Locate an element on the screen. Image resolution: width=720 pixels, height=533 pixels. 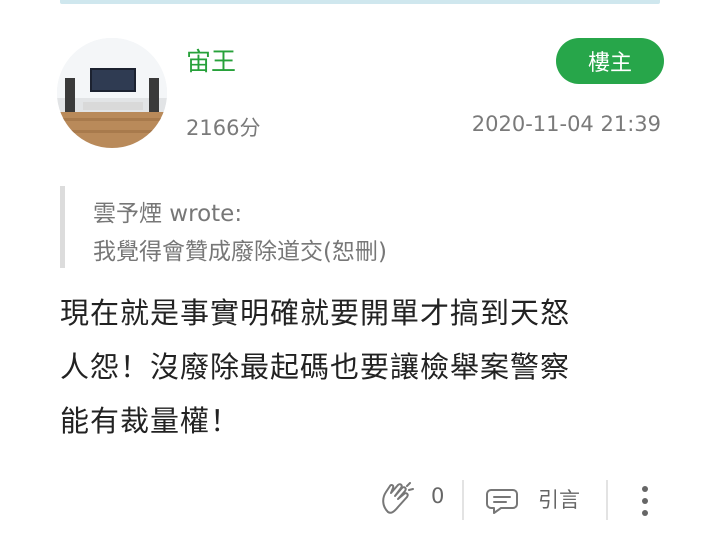
clap-icon is located at coordinates (396, 499).